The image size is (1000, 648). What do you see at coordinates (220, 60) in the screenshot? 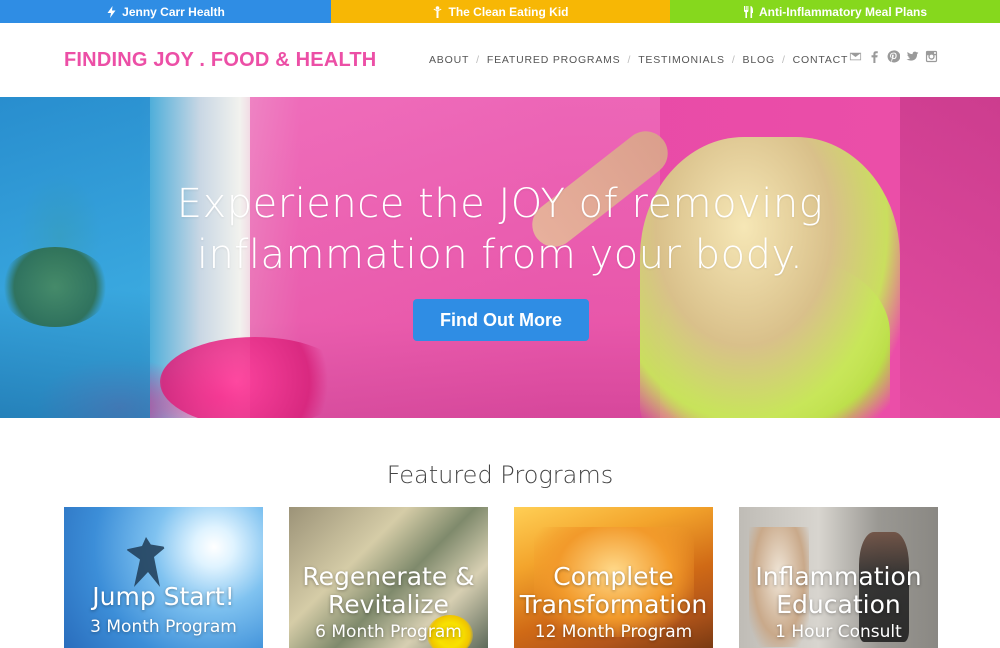
I see `site-logo: FINDING JOY . FOOD & HEALTH` at bounding box center [220, 60].